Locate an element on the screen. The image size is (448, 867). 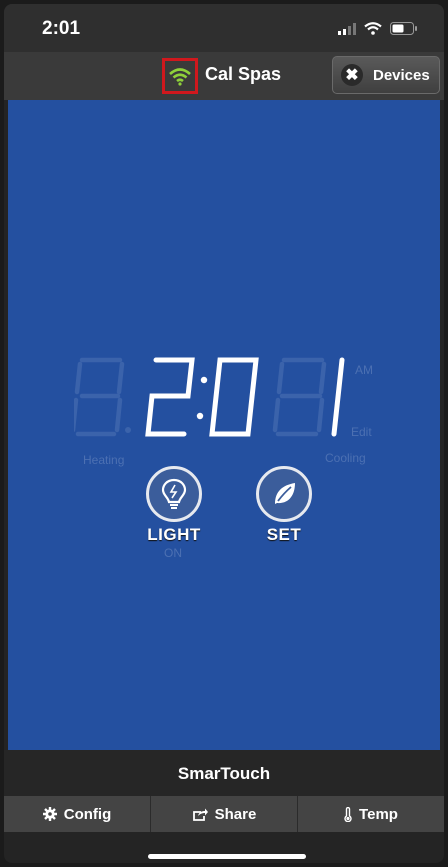
set-label: SET is located at coordinates (284, 534).